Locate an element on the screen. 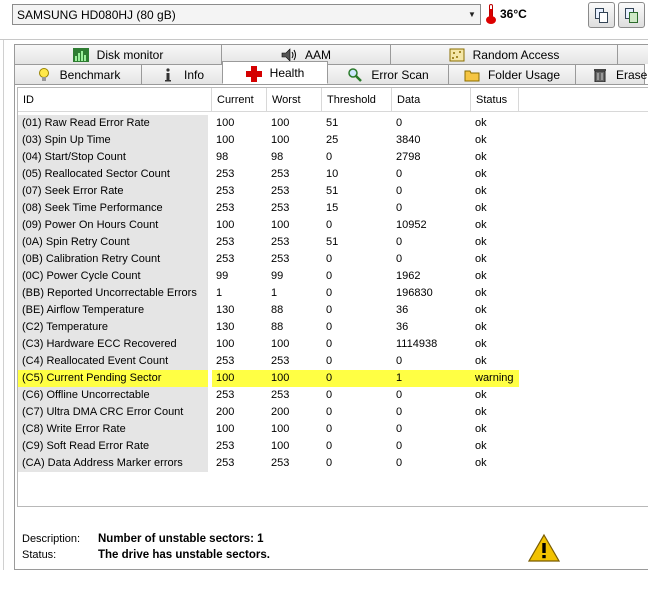 The image size is (648, 590). cell-id: (08) Seek Time Performance is located at coordinates (113, 208).